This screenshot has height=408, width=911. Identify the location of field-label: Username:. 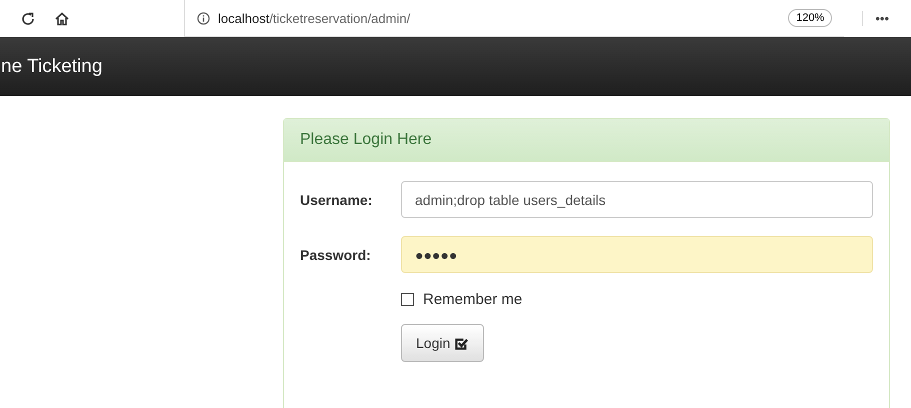
(337, 200).